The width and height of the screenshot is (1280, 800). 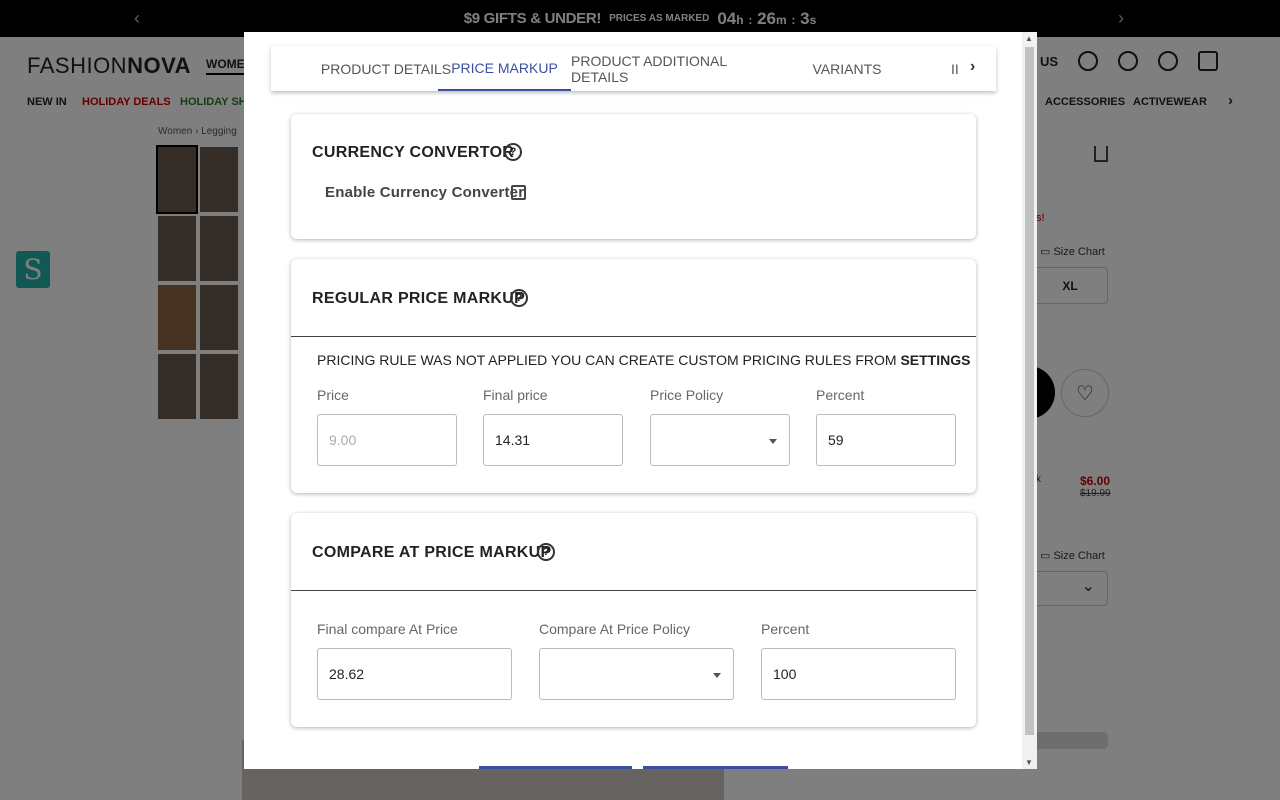 I want to click on compare-price-policy-select, so click(x=636, y=674).